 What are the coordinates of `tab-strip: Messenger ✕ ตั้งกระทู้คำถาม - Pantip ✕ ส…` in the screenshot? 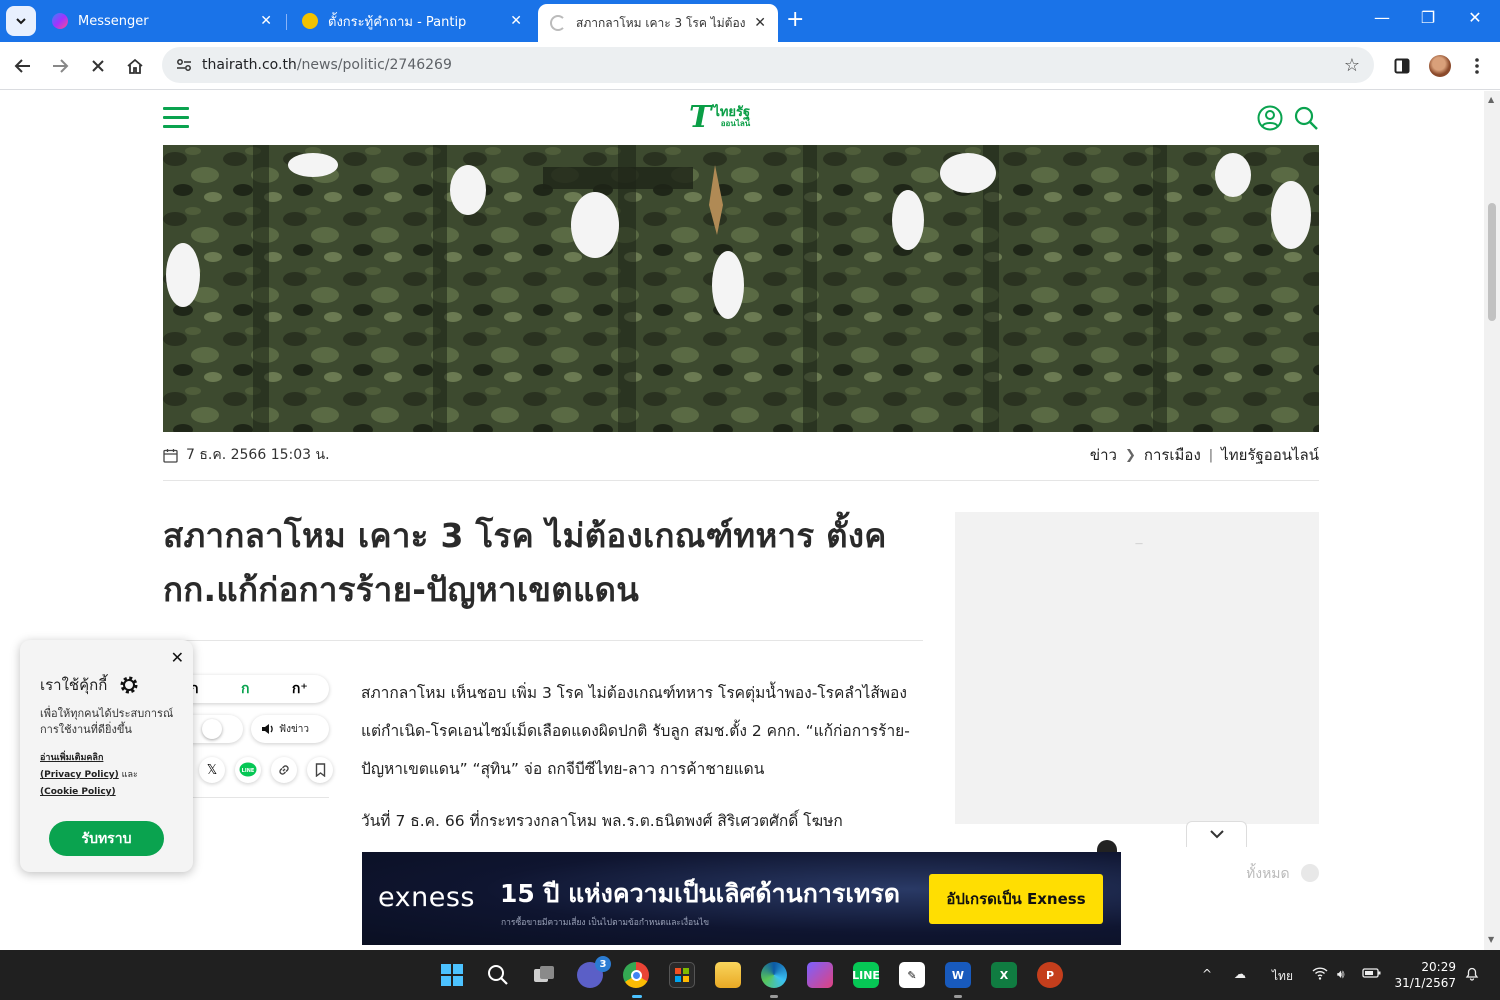 It's located at (750, 21).